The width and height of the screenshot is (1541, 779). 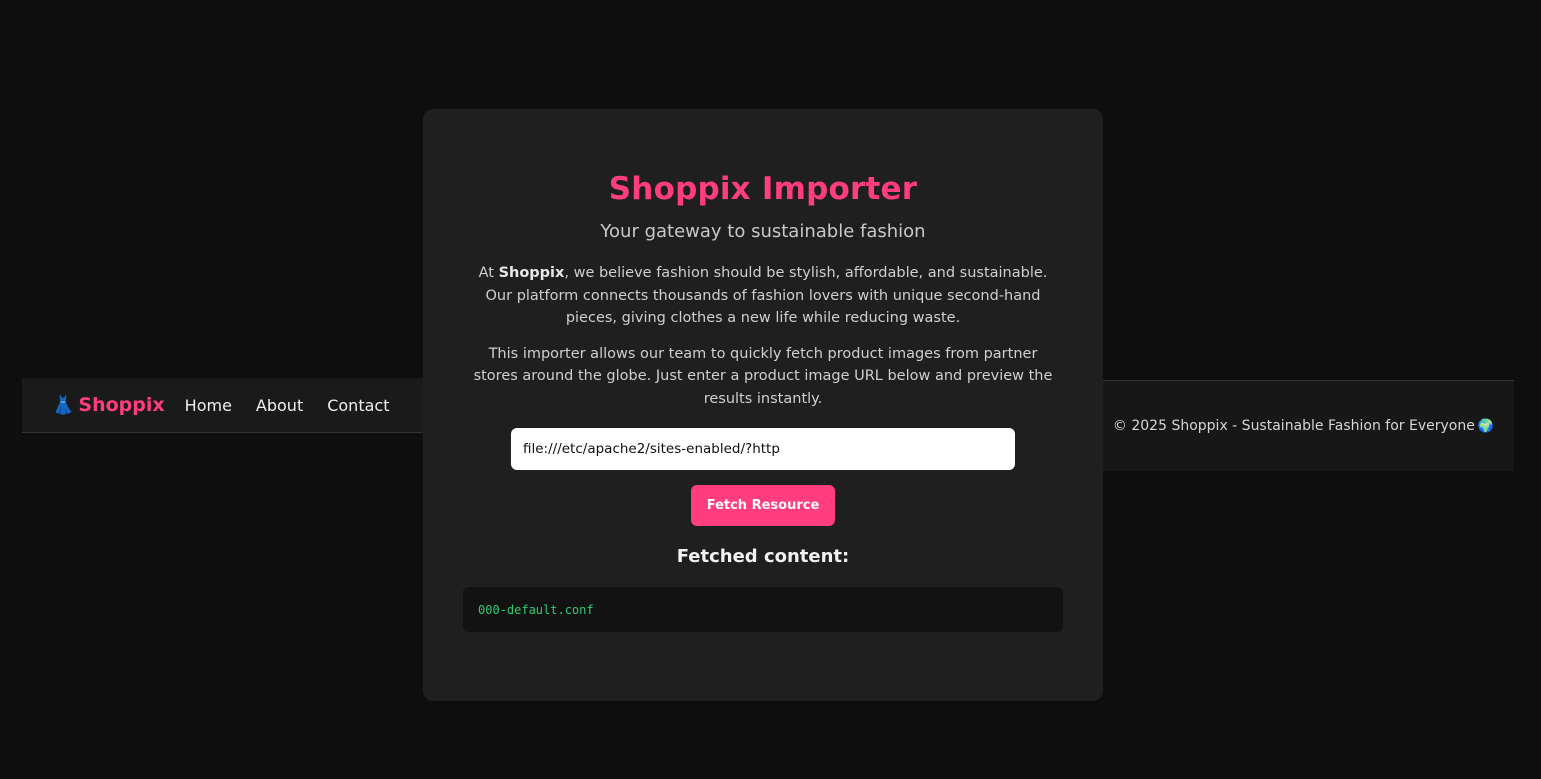 I want to click on page-title: Shoppix Importer, so click(x=763, y=189).